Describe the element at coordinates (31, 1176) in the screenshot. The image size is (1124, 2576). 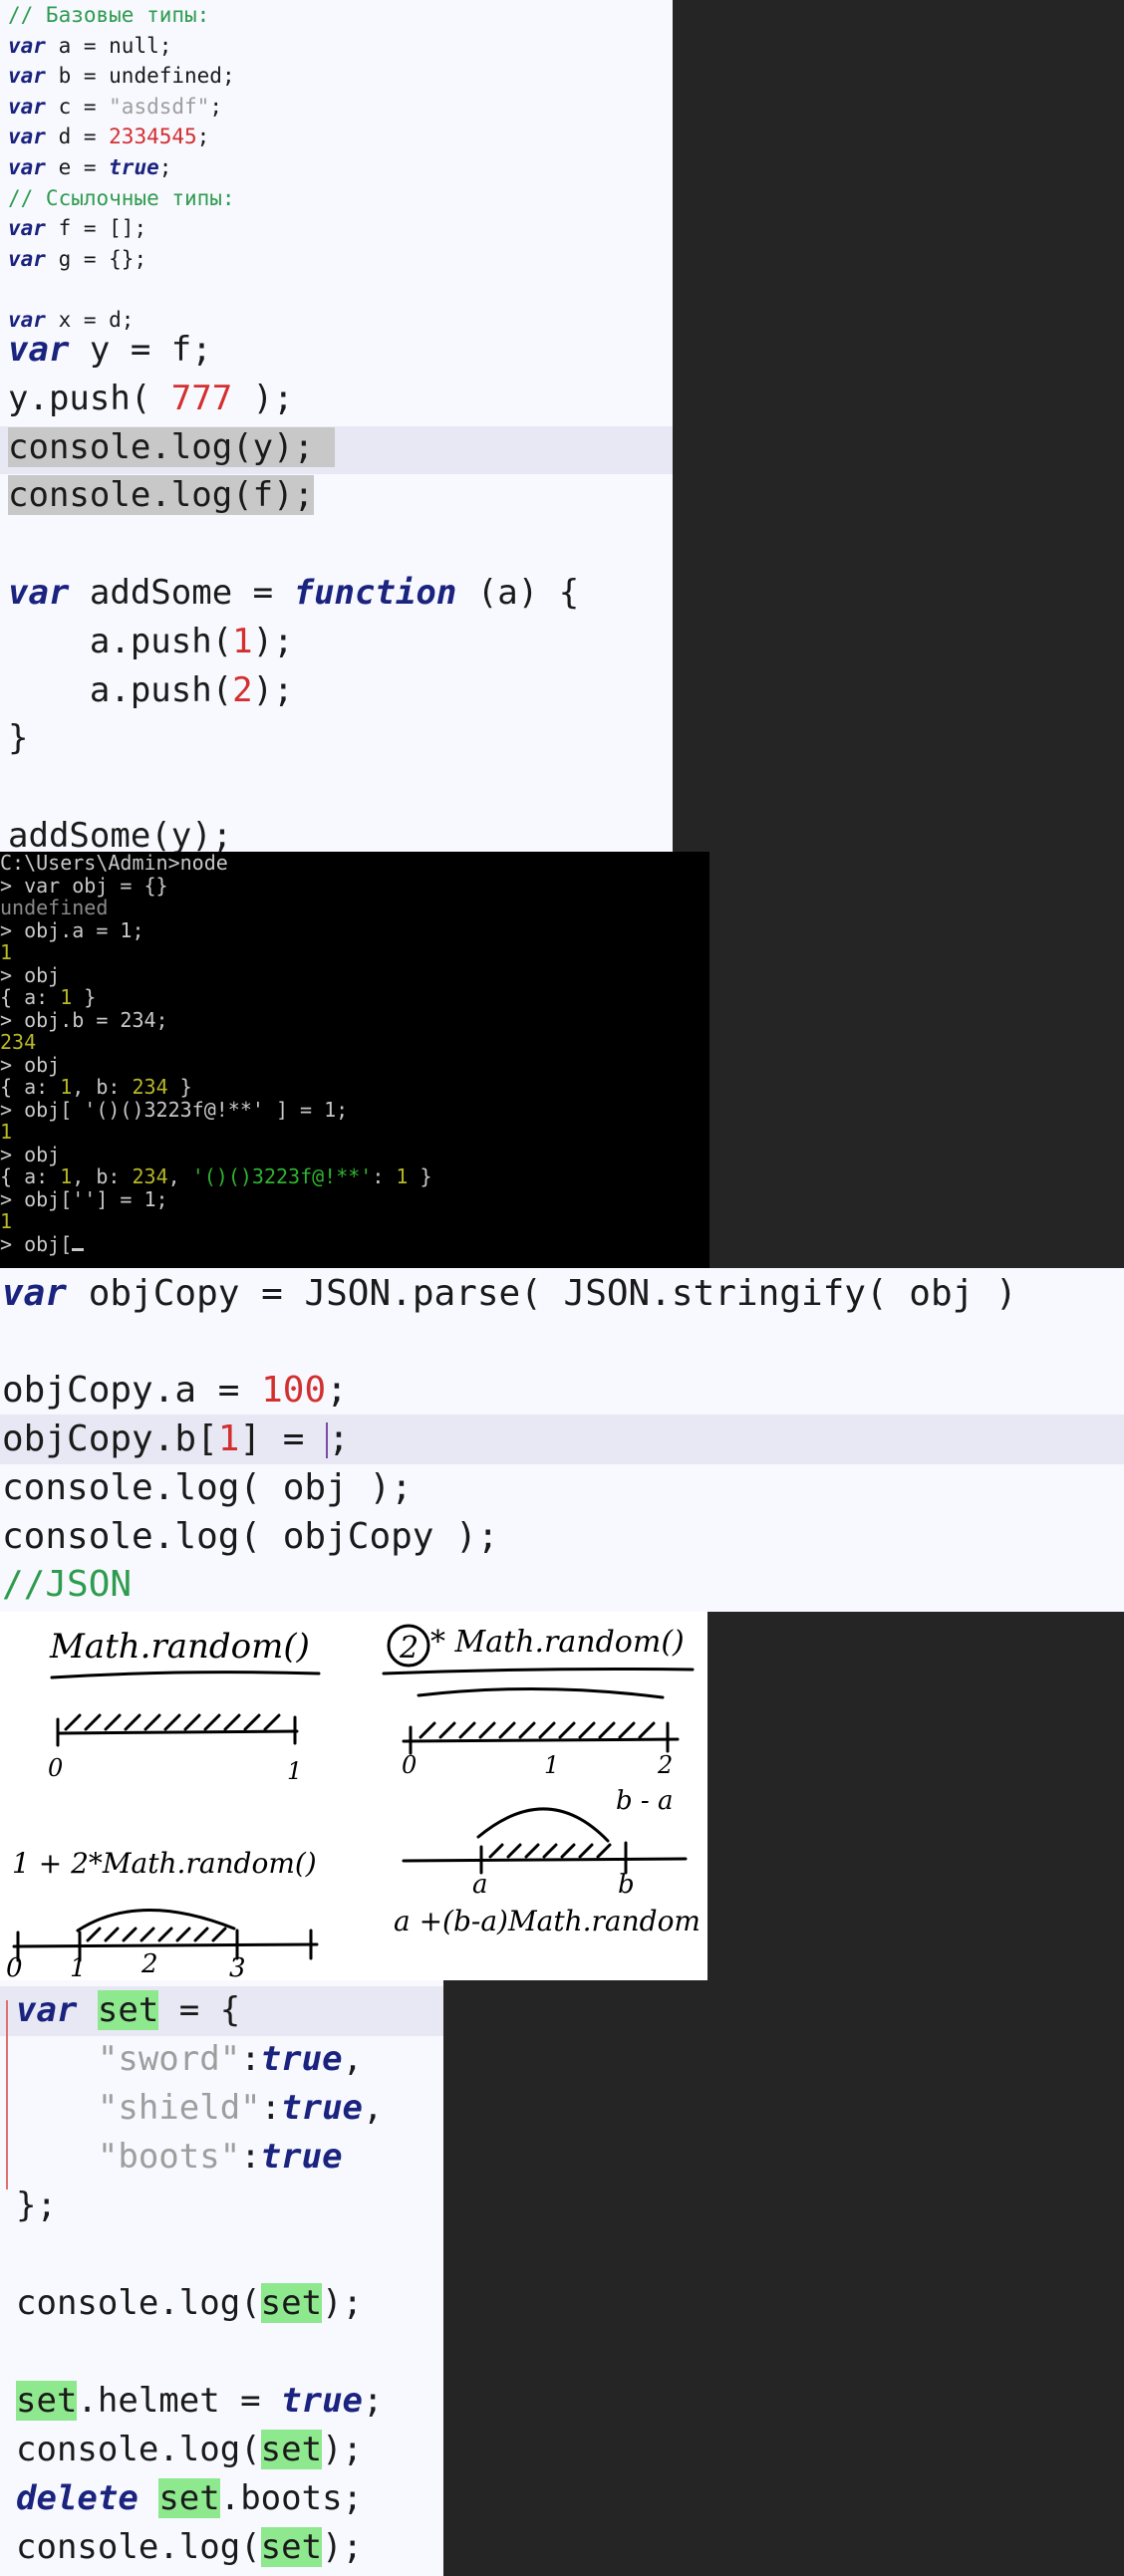
I see `code-token: { a:` at that location.